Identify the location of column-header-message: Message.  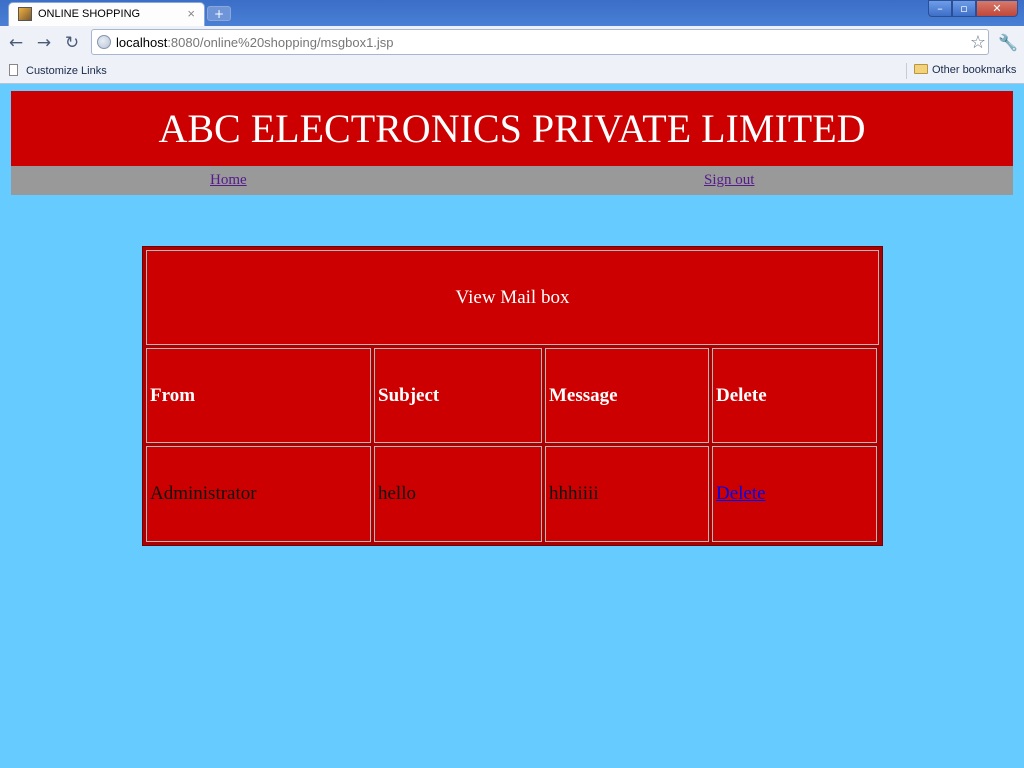
(627, 395).